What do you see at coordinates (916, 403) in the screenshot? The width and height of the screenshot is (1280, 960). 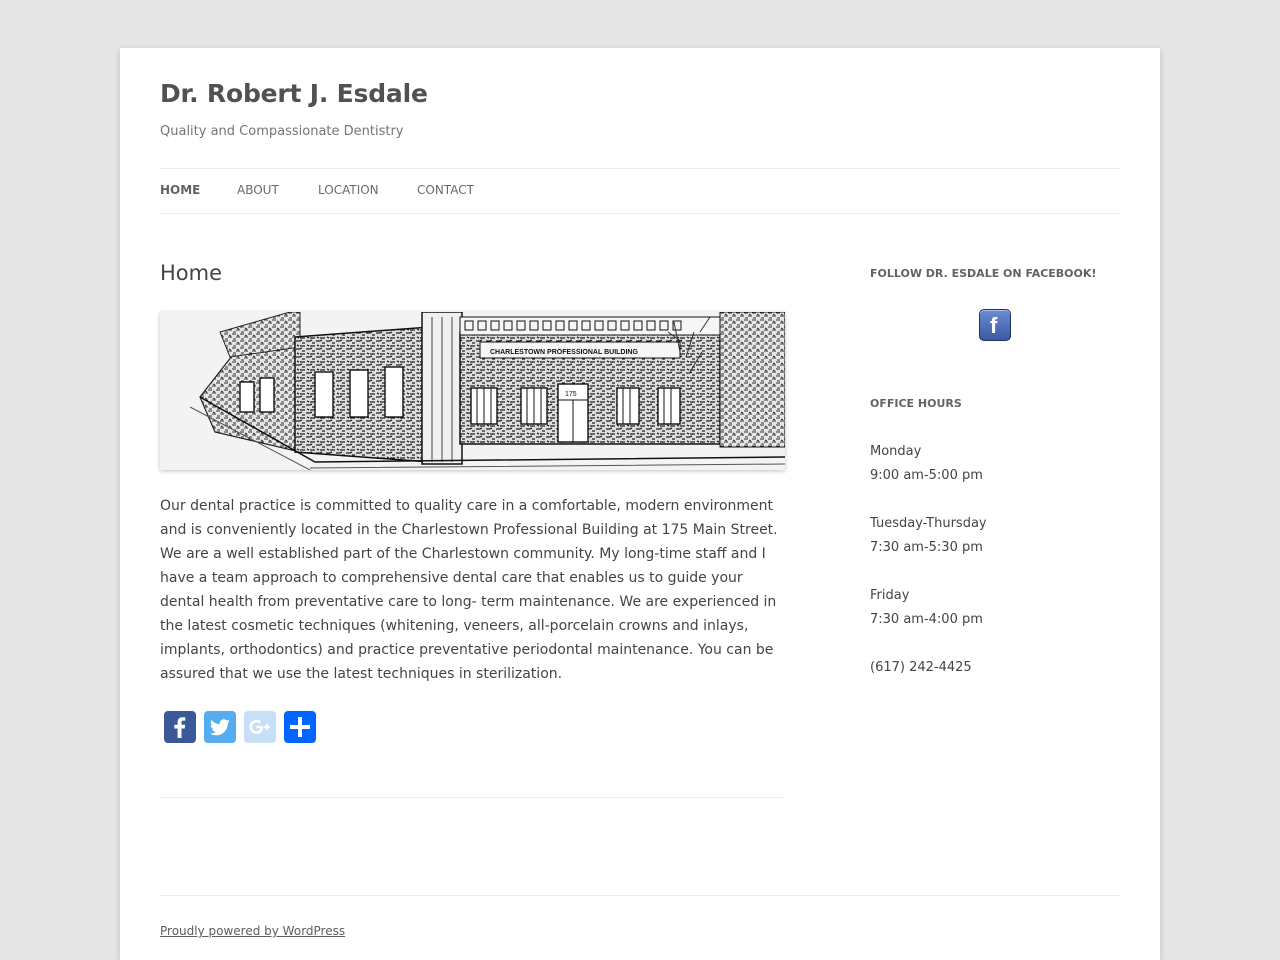 I see `office-hours-title: Office Hours` at bounding box center [916, 403].